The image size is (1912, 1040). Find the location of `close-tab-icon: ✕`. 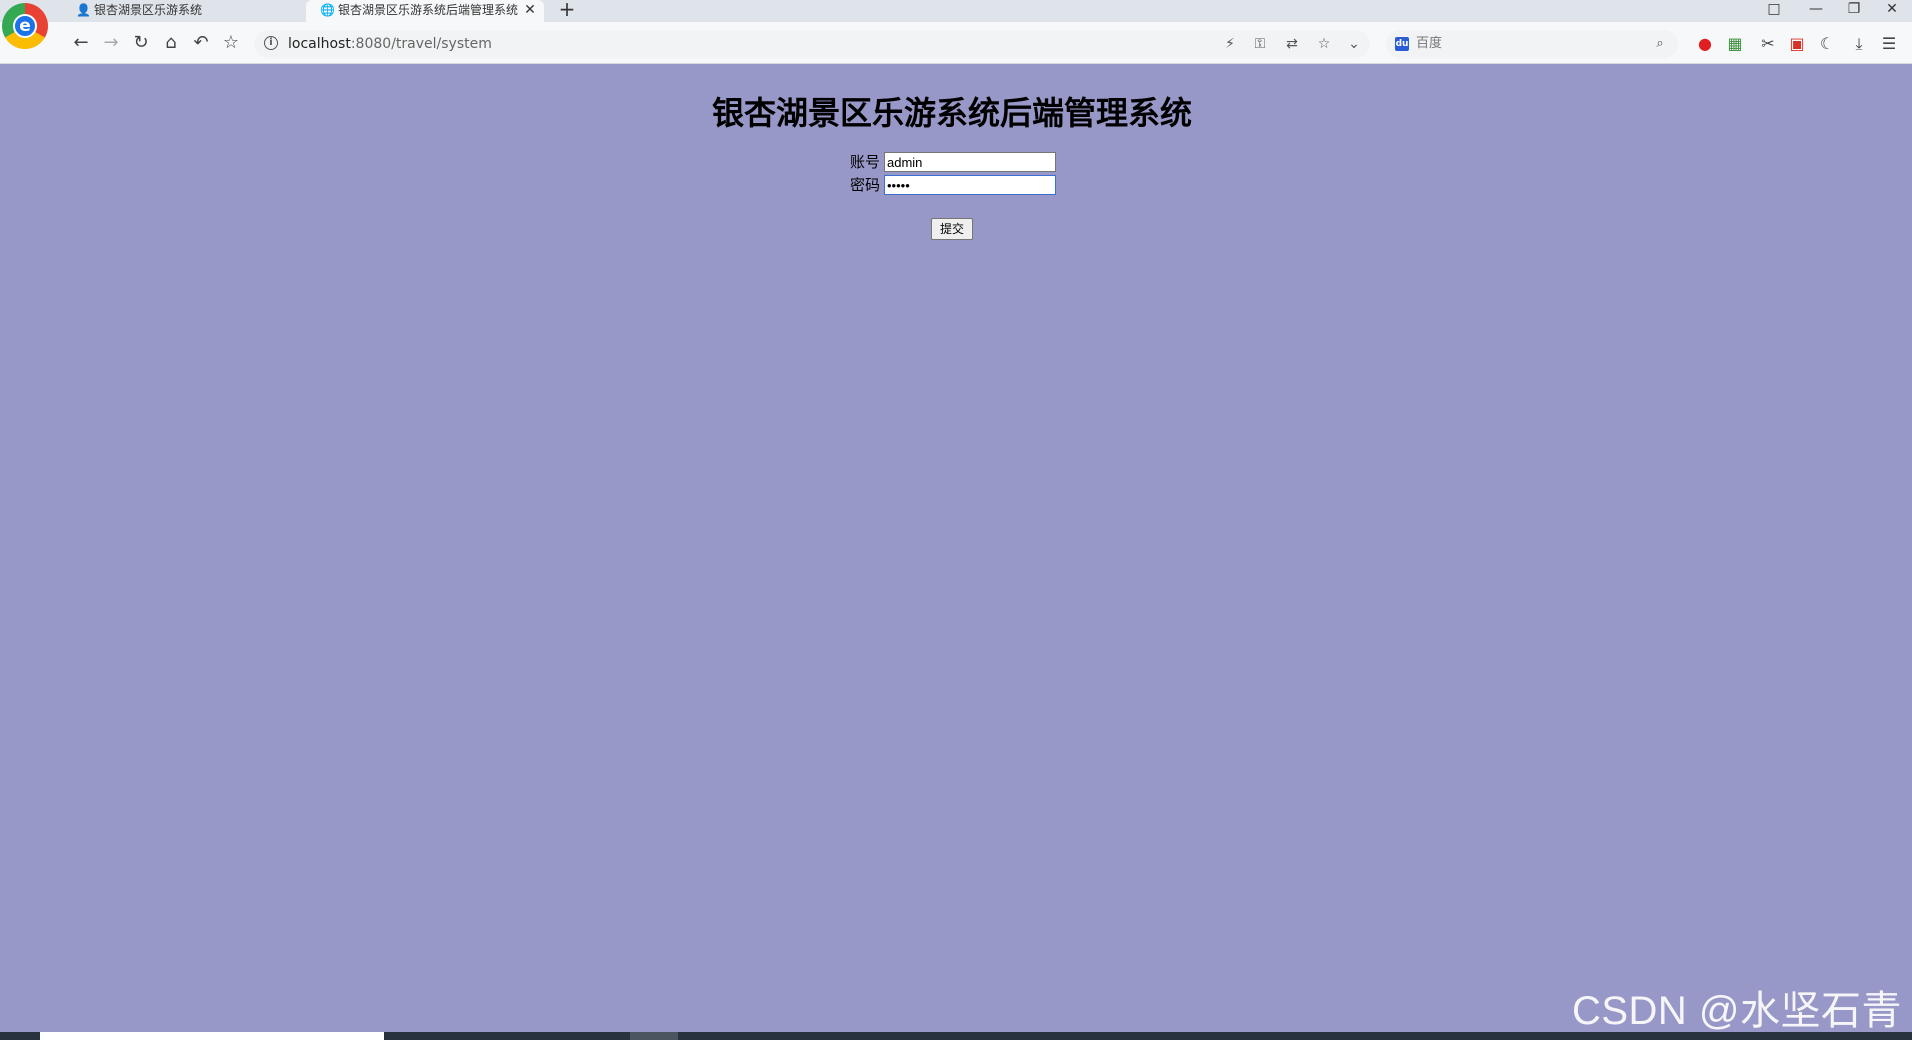

close-tab-icon: ✕ is located at coordinates (530, 10).